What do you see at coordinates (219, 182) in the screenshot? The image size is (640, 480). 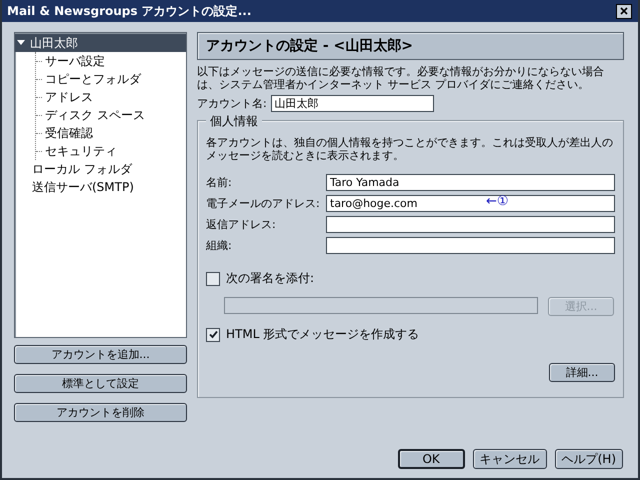 I see `field-label: 名前:` at bounding box center [219, 182].